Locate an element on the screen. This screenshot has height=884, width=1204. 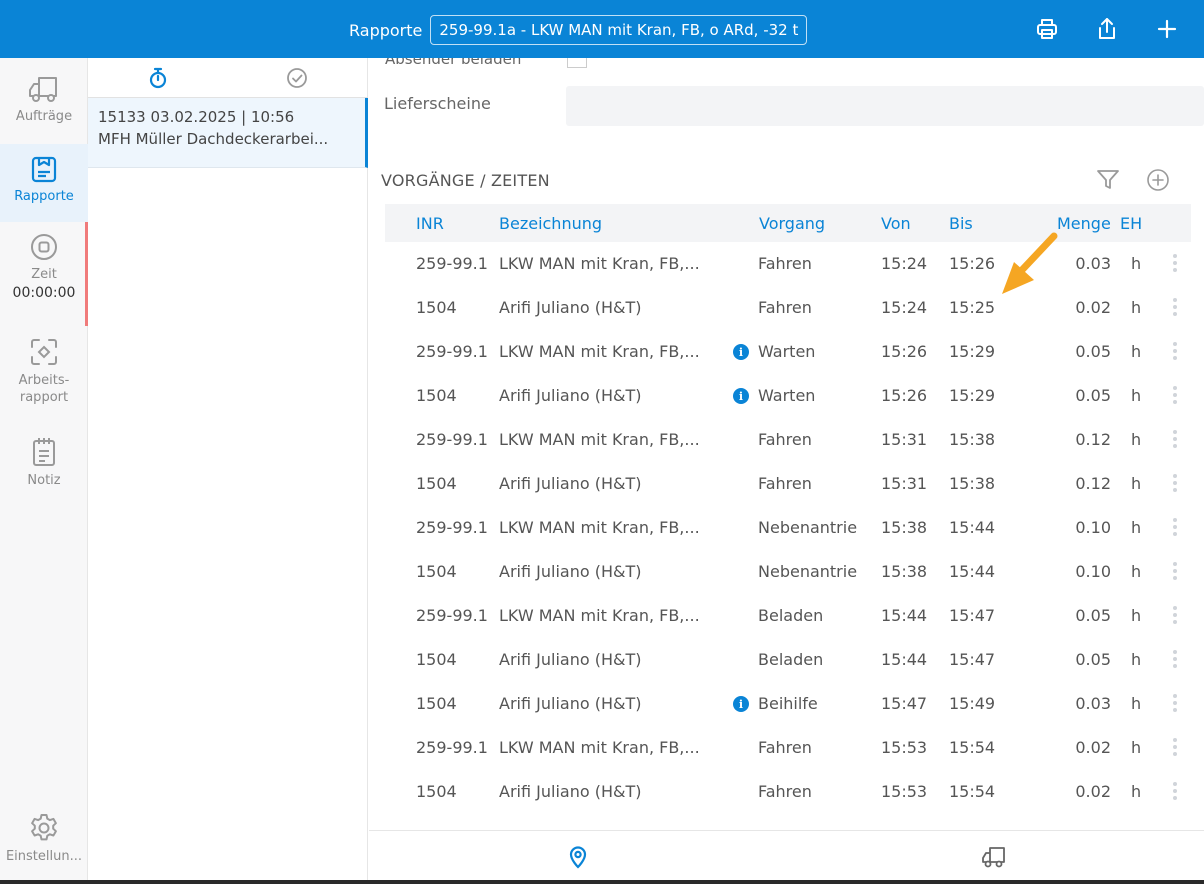
nav-item-rapporte: Rapporte is located at coordinates (44, 183).